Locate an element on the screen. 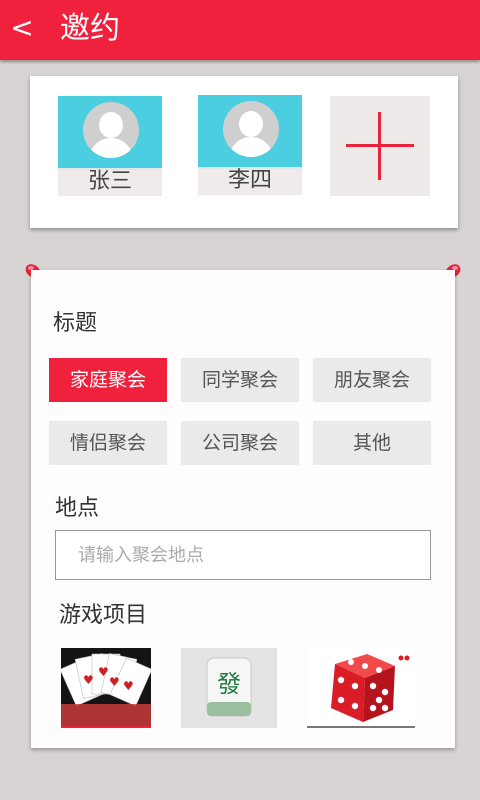  tag-friend-party: 朋友聚会 is located at coordinates (372, 380).